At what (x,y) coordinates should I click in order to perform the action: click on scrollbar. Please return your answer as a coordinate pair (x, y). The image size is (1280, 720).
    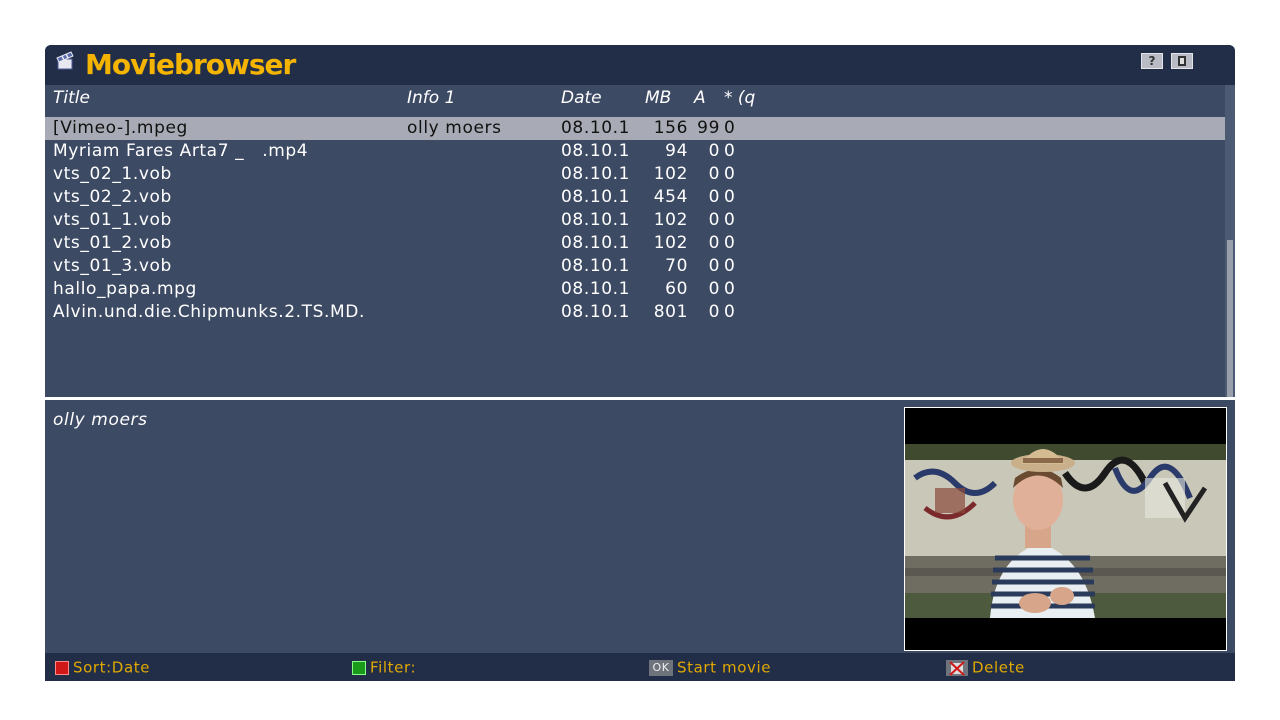
    Looking at the image, I should click on (1230, 241).